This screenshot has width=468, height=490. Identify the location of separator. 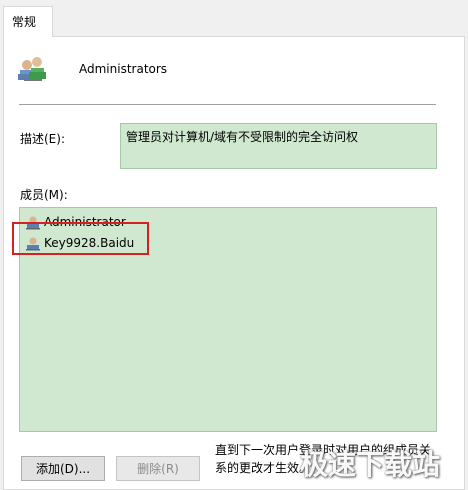
(227, 104).